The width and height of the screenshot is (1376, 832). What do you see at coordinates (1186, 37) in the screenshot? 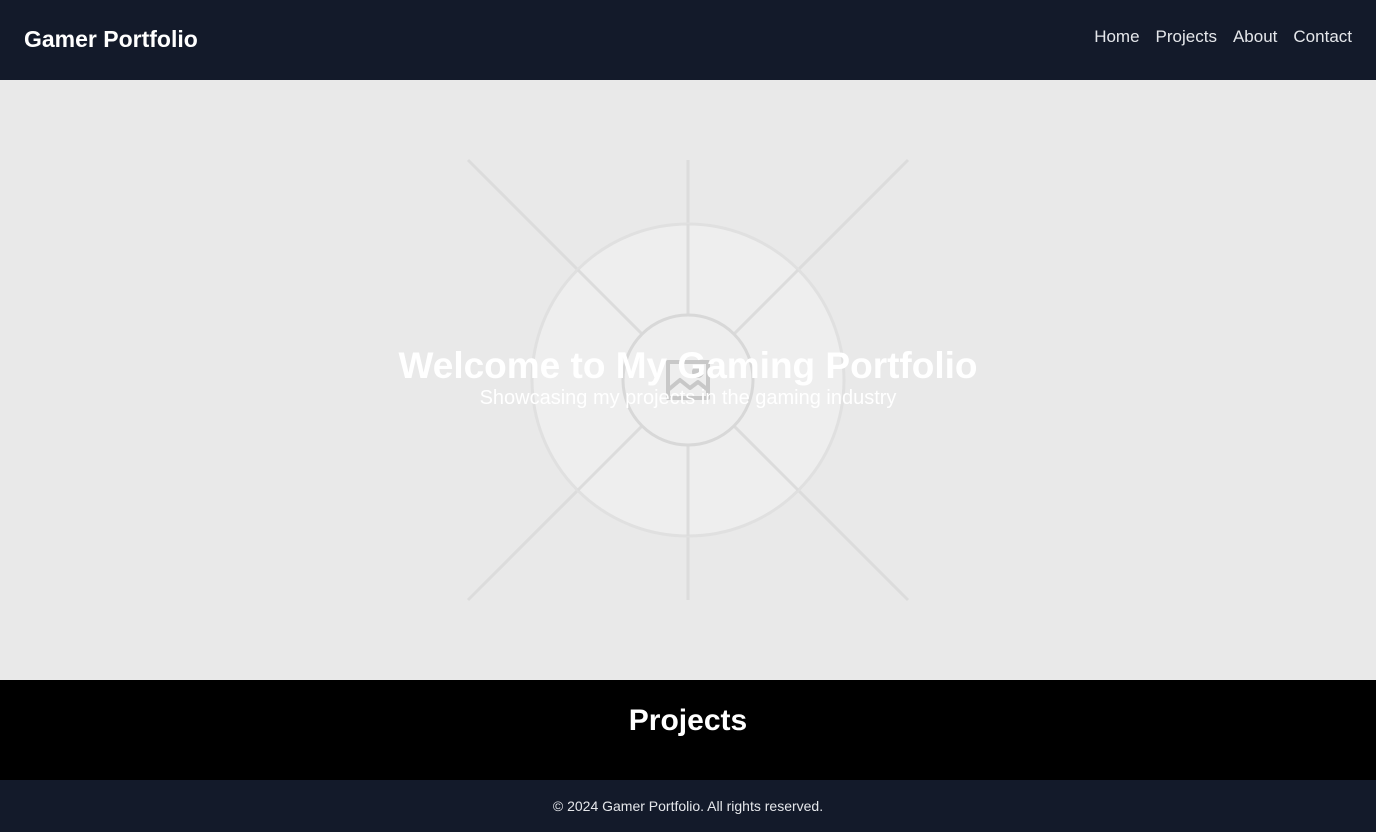
I see `nav-link-projects: Projects` at bounding box center [1186, 37].